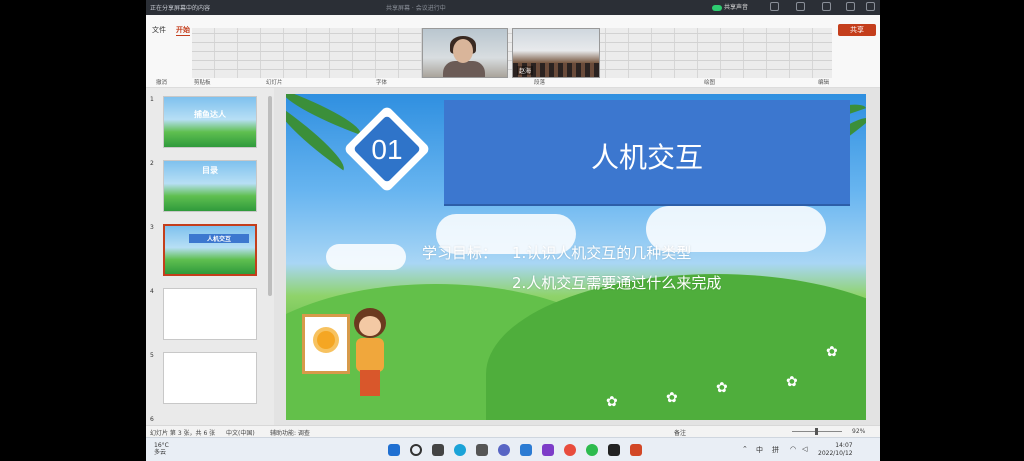 The image size is (1024, 461). I want to click on girl-illustration, so click(370, 353).